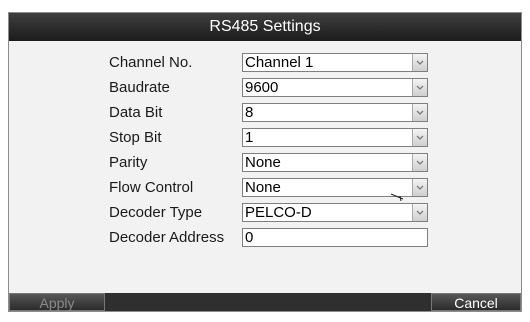 The height and width of the screenshot is (322, 530). I want to click on parity-select: None, so click(335, 162).